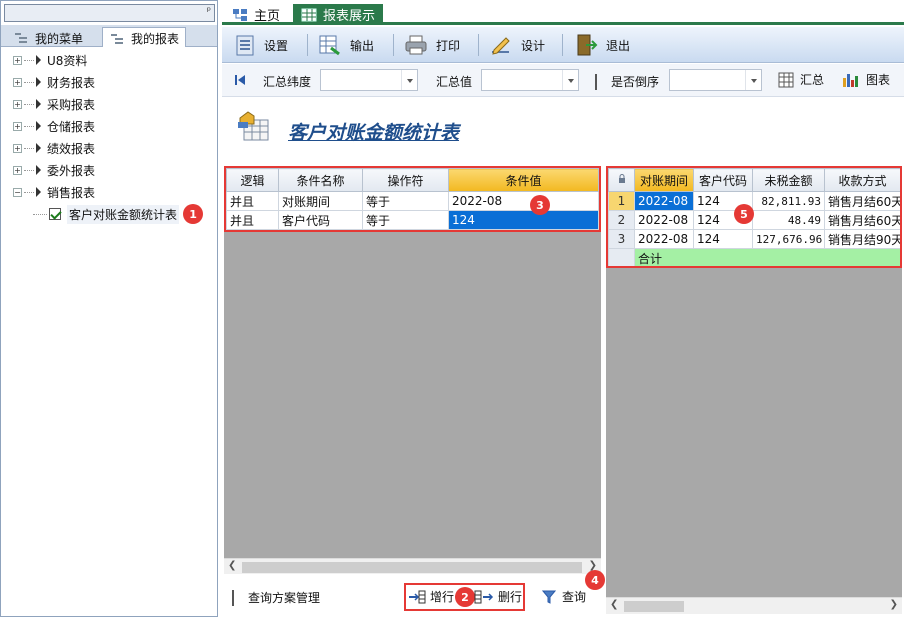 This screenshot has height=617, width=904. I want to click on pin-icon: ᵖ, so click(209, 11).